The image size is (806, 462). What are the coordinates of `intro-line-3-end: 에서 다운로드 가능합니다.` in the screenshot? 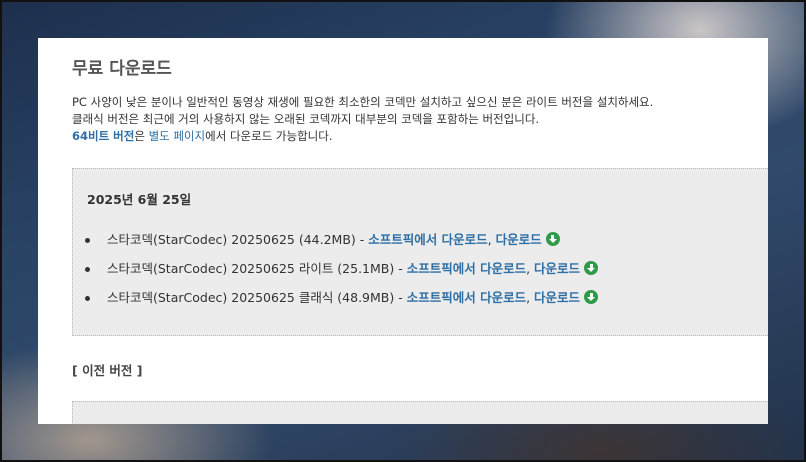 It's located at (269, 136).